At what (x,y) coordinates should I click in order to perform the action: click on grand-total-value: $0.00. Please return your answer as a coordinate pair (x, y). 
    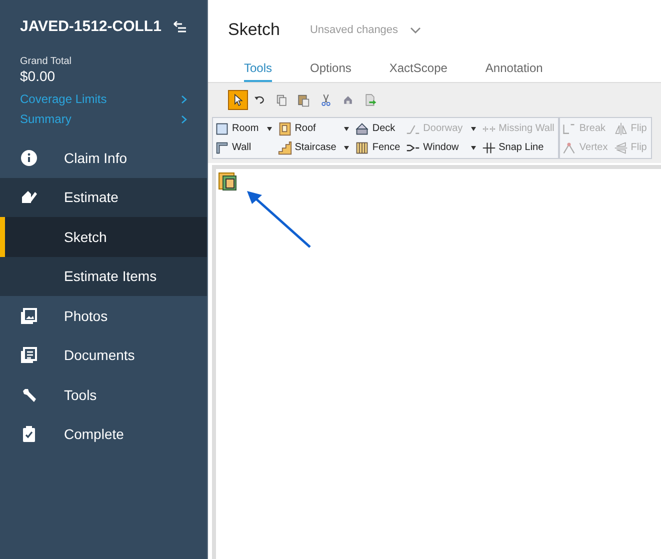
    Looking at the image, I should click on (38, 76).